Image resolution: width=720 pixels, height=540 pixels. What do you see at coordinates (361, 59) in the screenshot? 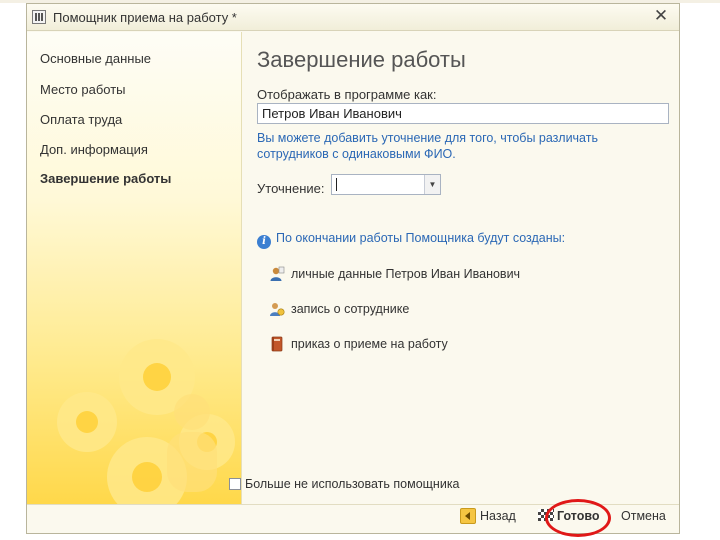
I see `page-title: Завершение работы` at bounding box center [361, 59].